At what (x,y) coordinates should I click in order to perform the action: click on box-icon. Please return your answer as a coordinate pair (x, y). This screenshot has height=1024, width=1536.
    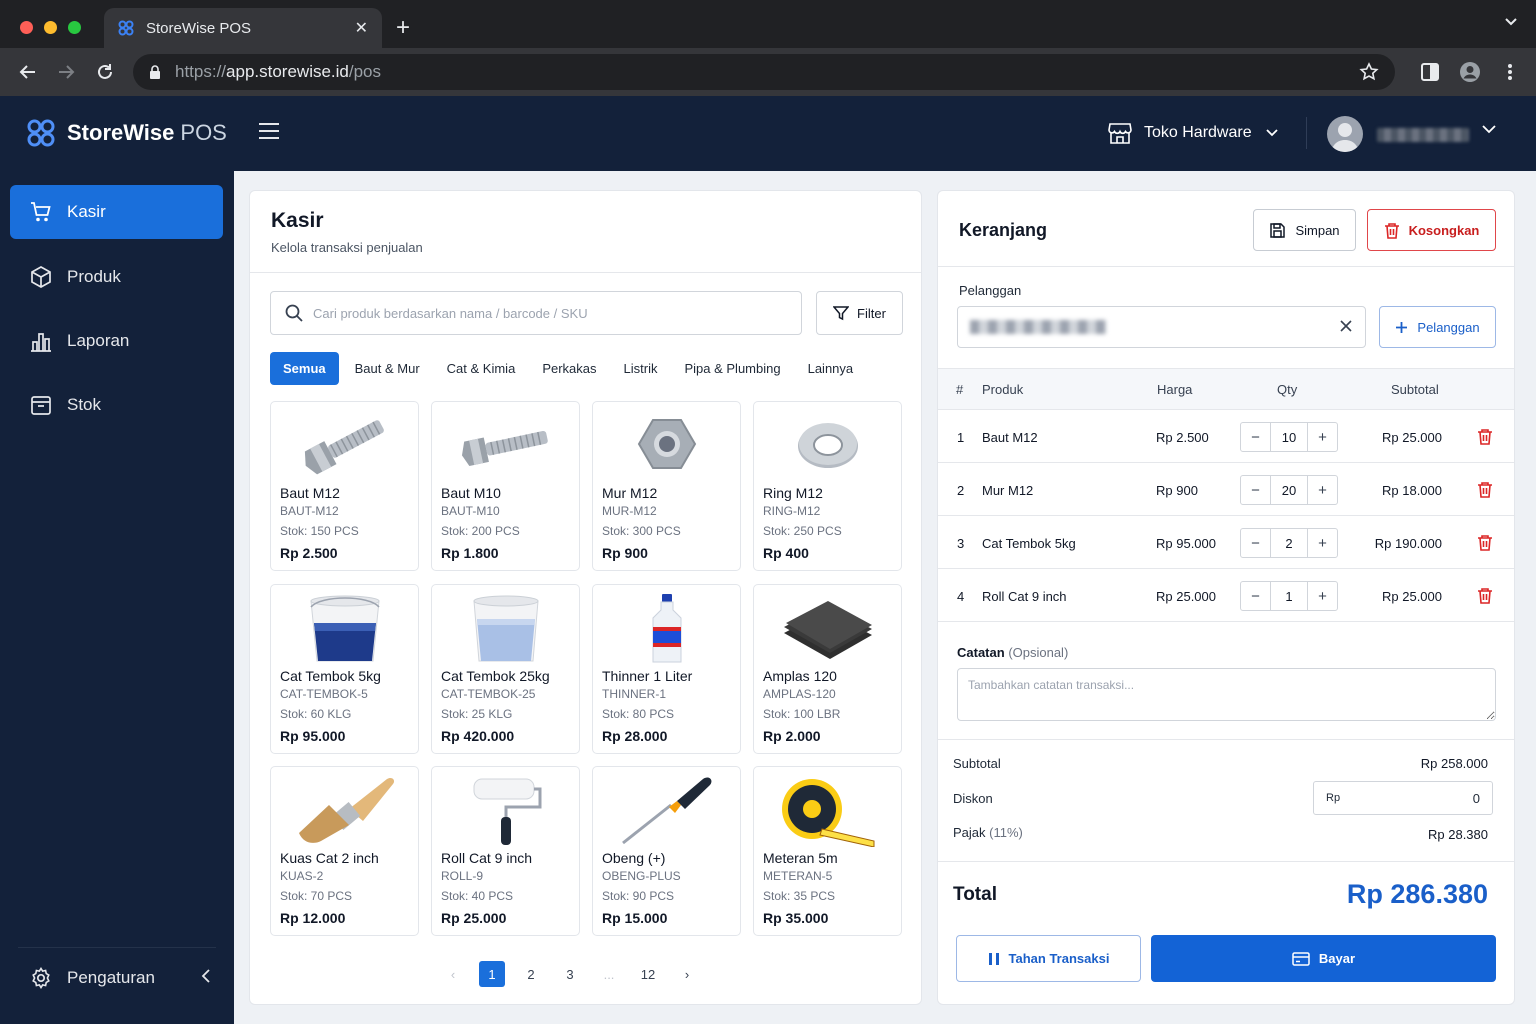
    Looking at the image, I should click on (41, 277).